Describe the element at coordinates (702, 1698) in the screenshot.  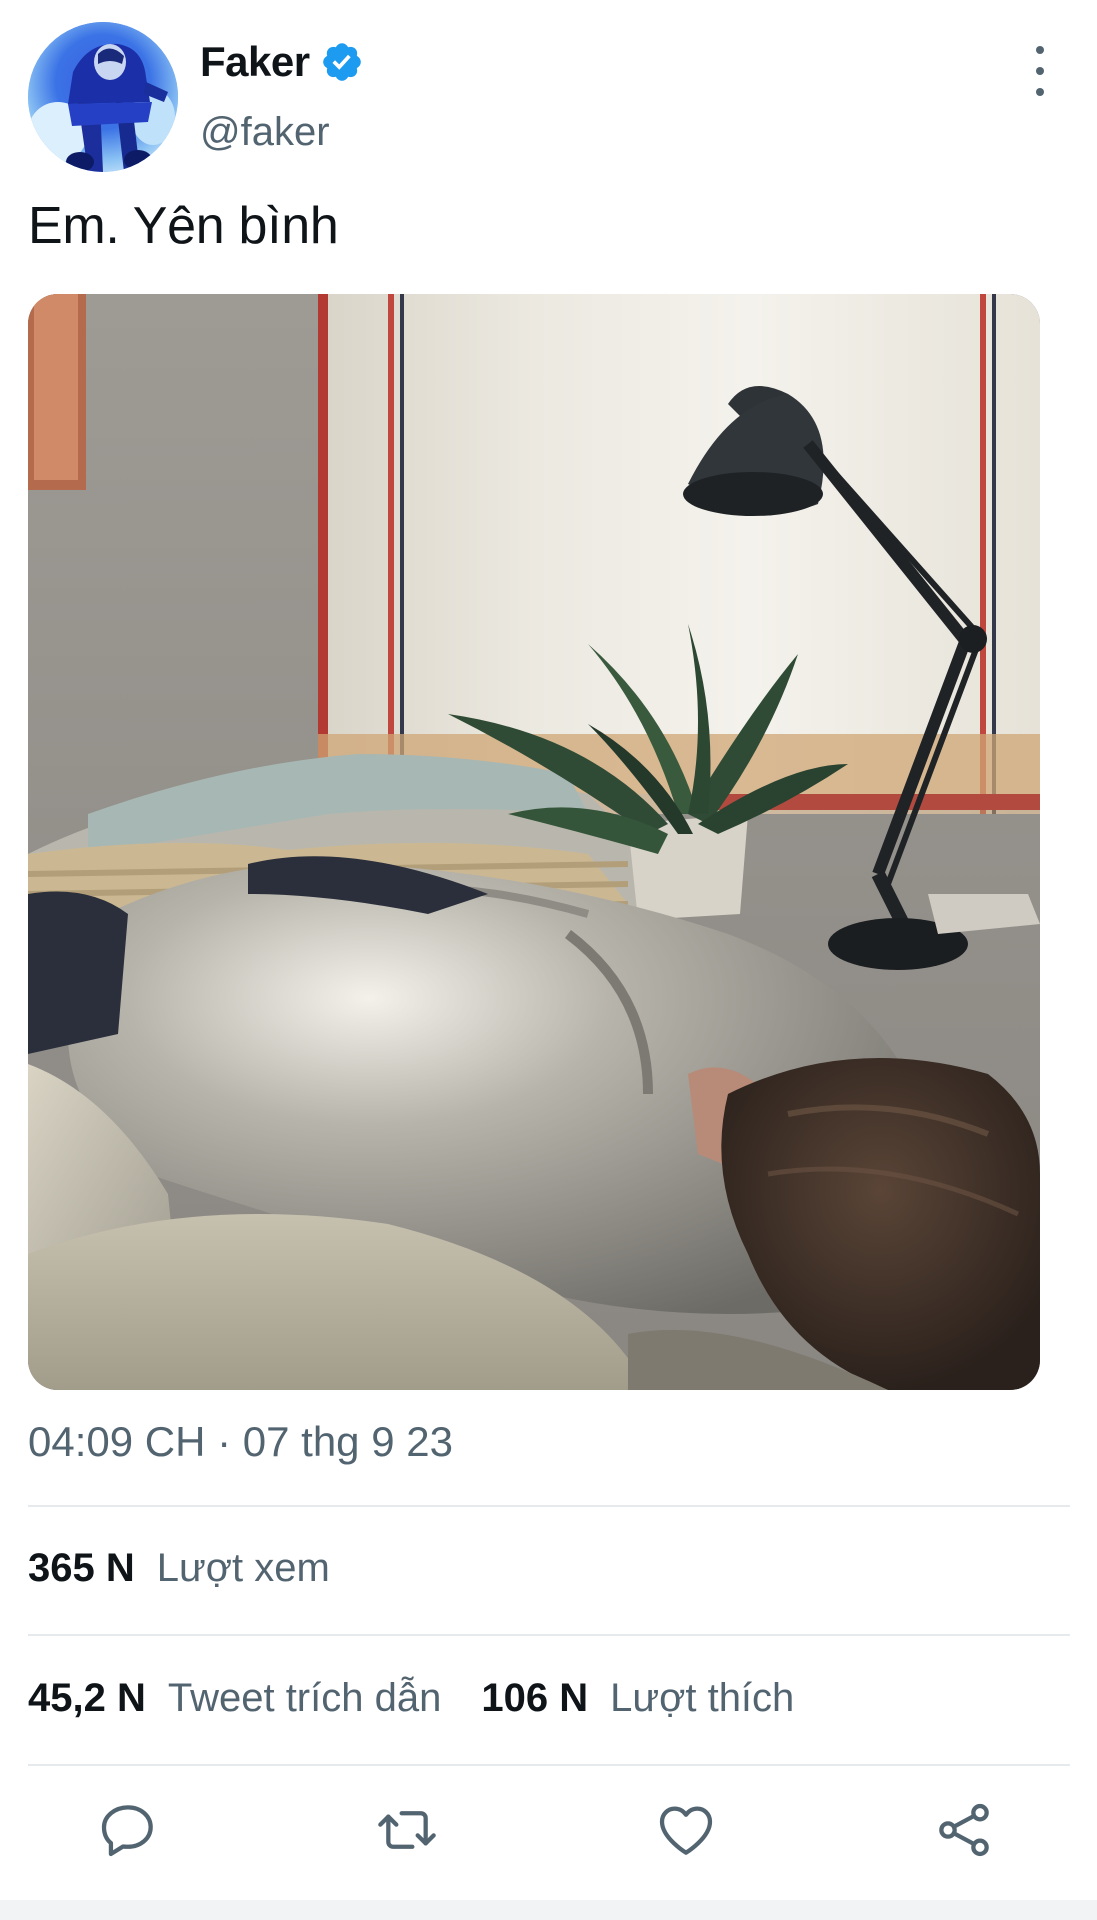
I see `likes-label: Lượt thích` at that location.